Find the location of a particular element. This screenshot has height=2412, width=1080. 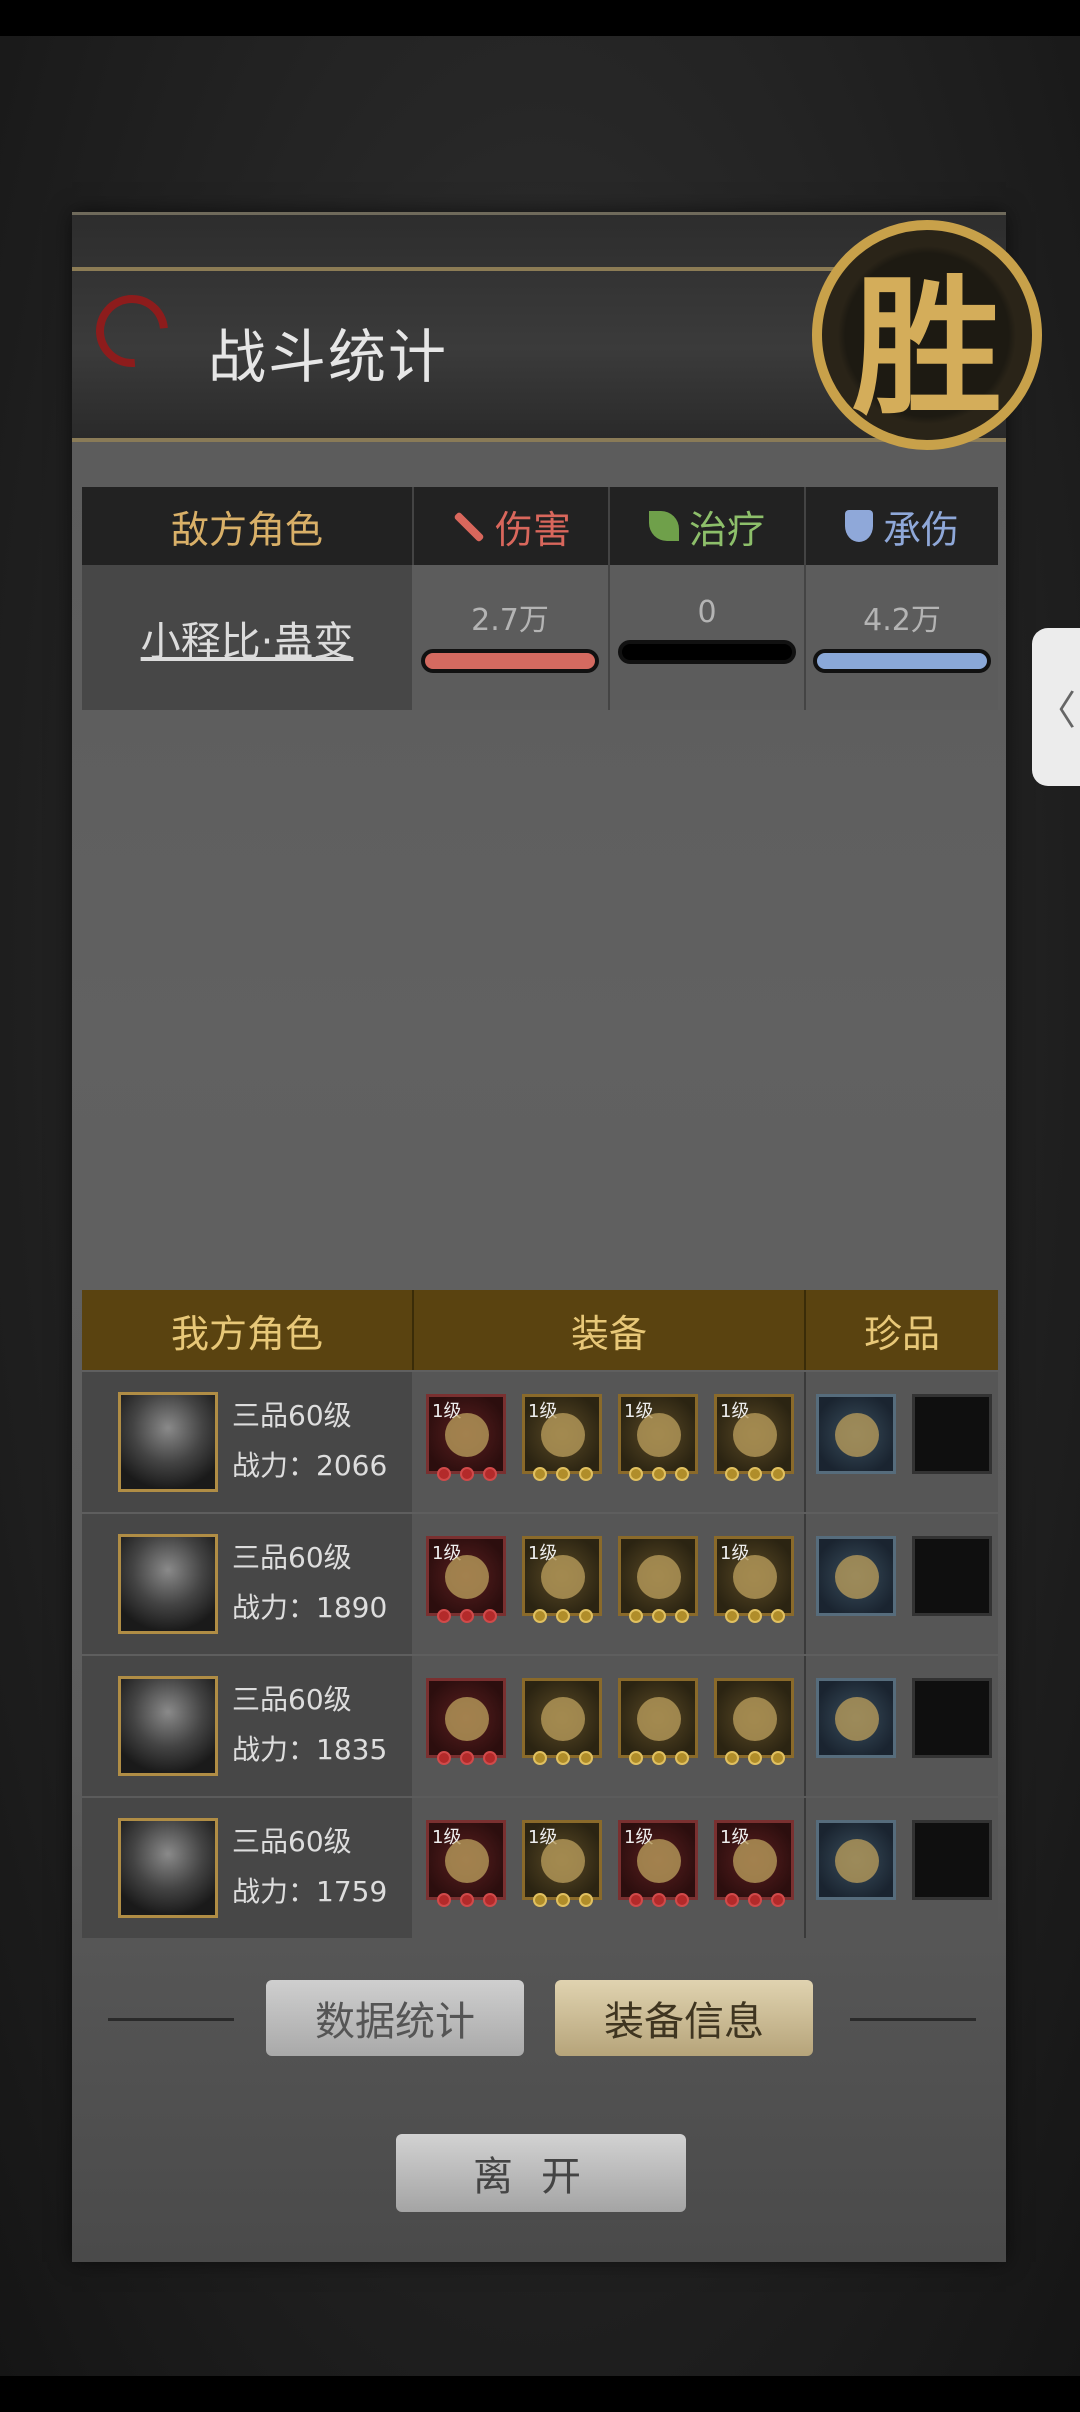

hero-info: 三品60级战力：2066 is located at coordinates (247, 1442).